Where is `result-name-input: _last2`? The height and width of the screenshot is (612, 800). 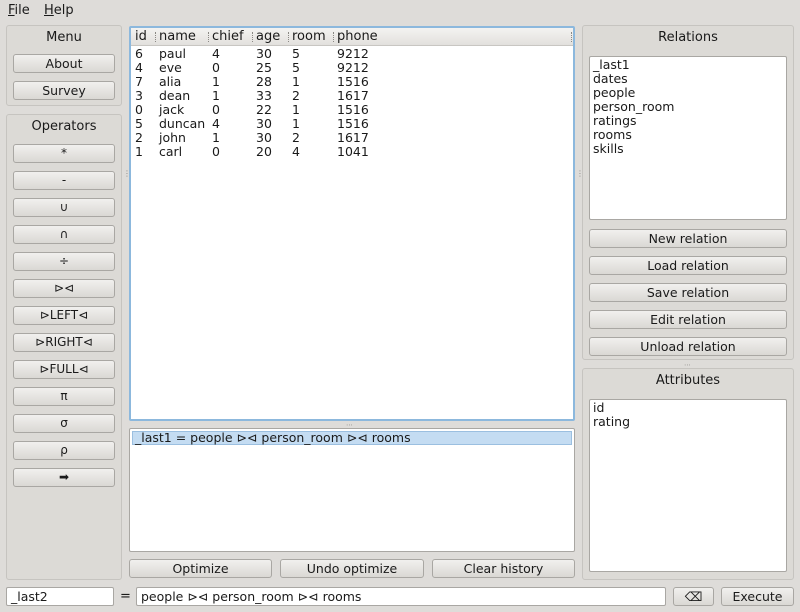 result-name-input: _last2 is located at coordinates (60, 596).